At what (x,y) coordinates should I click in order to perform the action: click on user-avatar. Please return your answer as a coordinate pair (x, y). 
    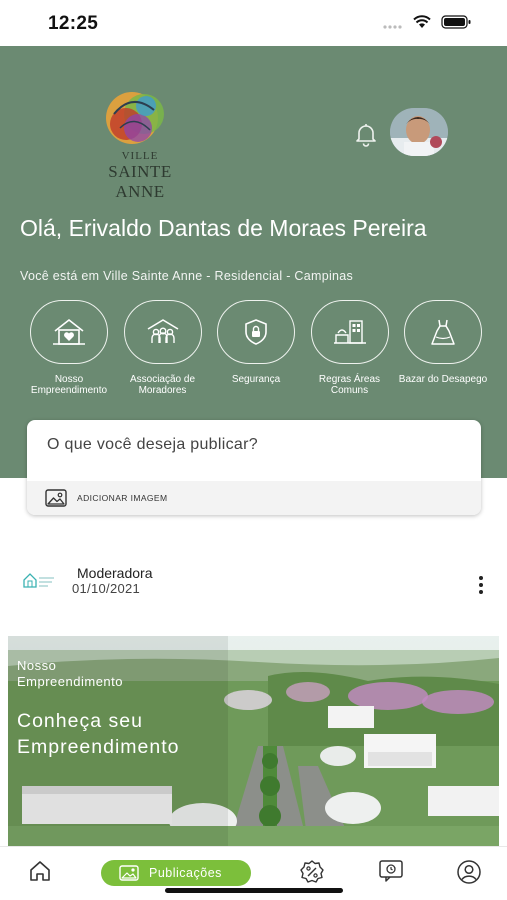
    Looking at the image, I should click on (419, 132).